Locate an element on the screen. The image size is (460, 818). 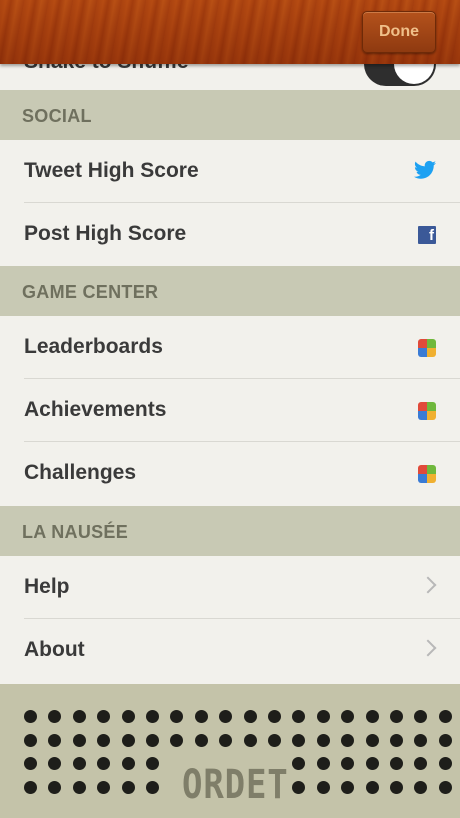
post-high-score-row: Post High Score f is located at coordinates (230, 234).